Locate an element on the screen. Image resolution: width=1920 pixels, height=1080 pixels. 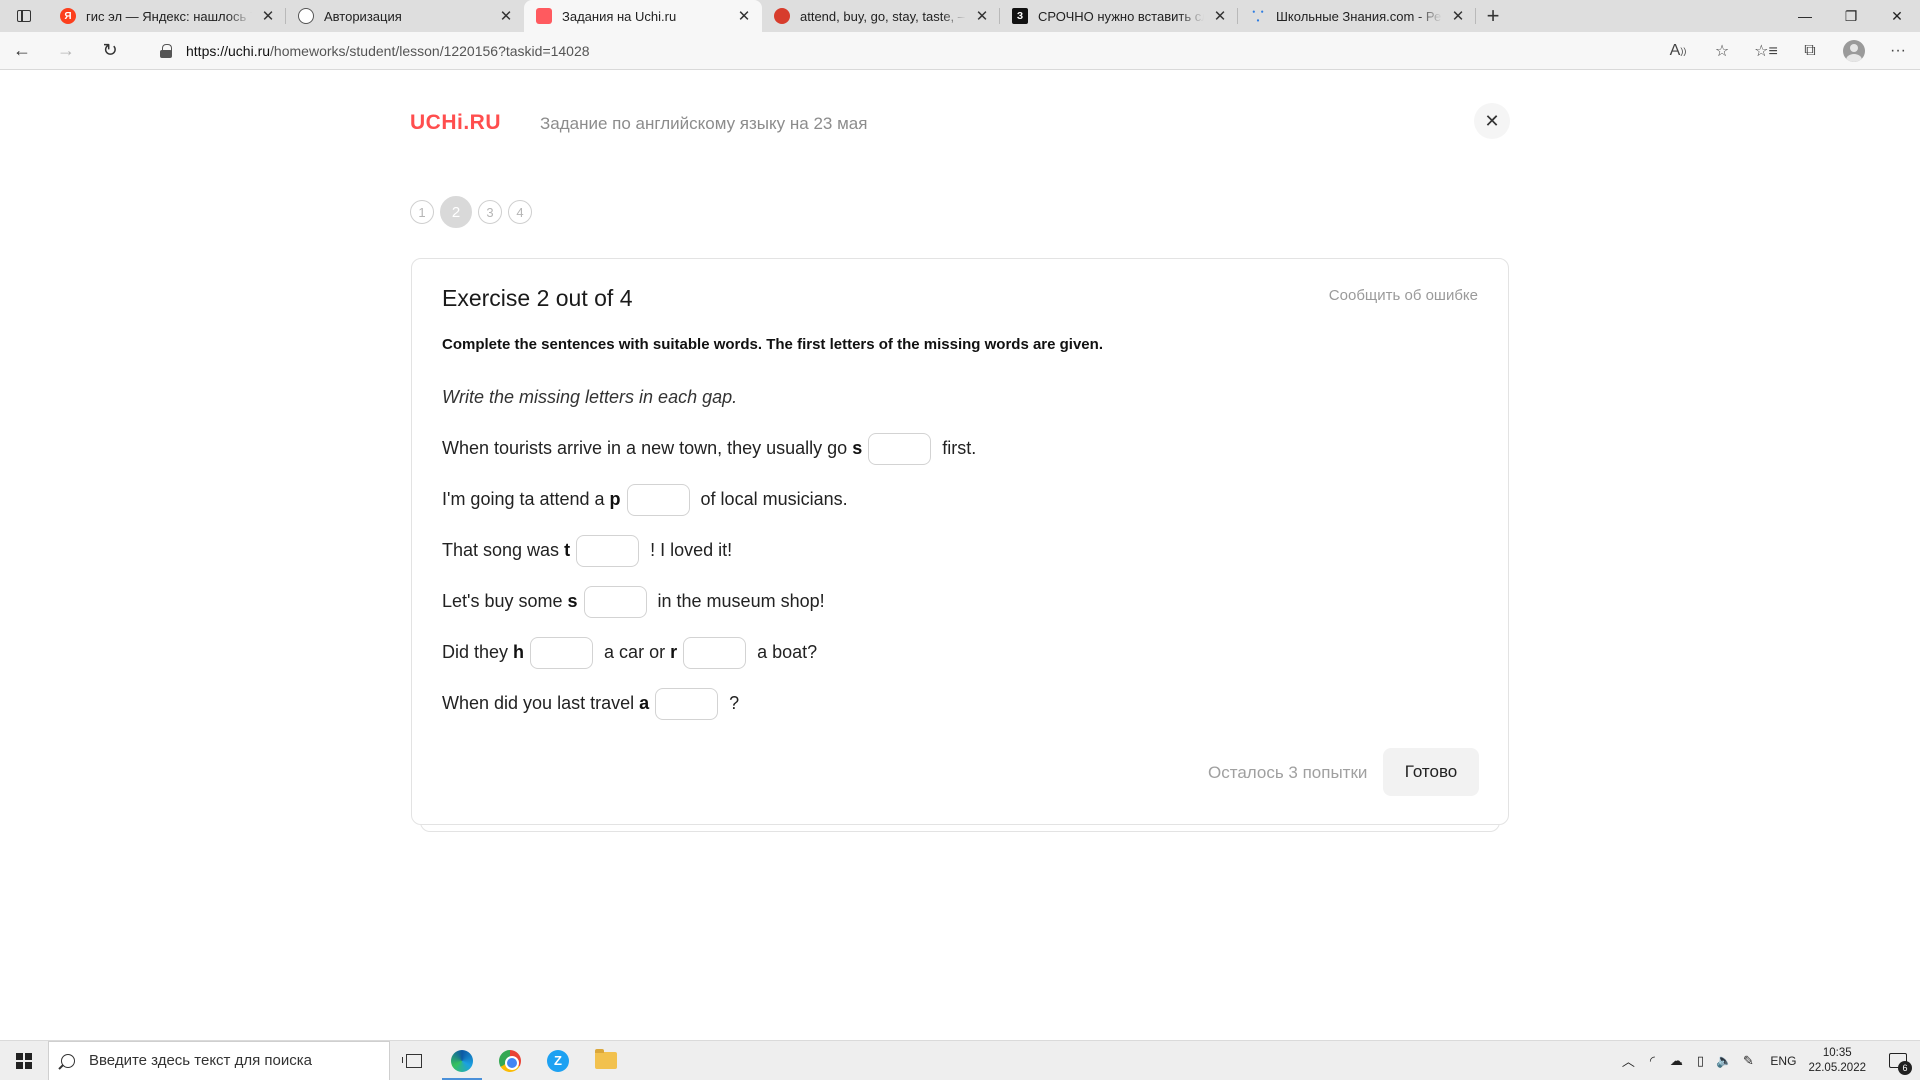
sentence-3: That song was t ! I loved it! is located at coordinates (709, 550).